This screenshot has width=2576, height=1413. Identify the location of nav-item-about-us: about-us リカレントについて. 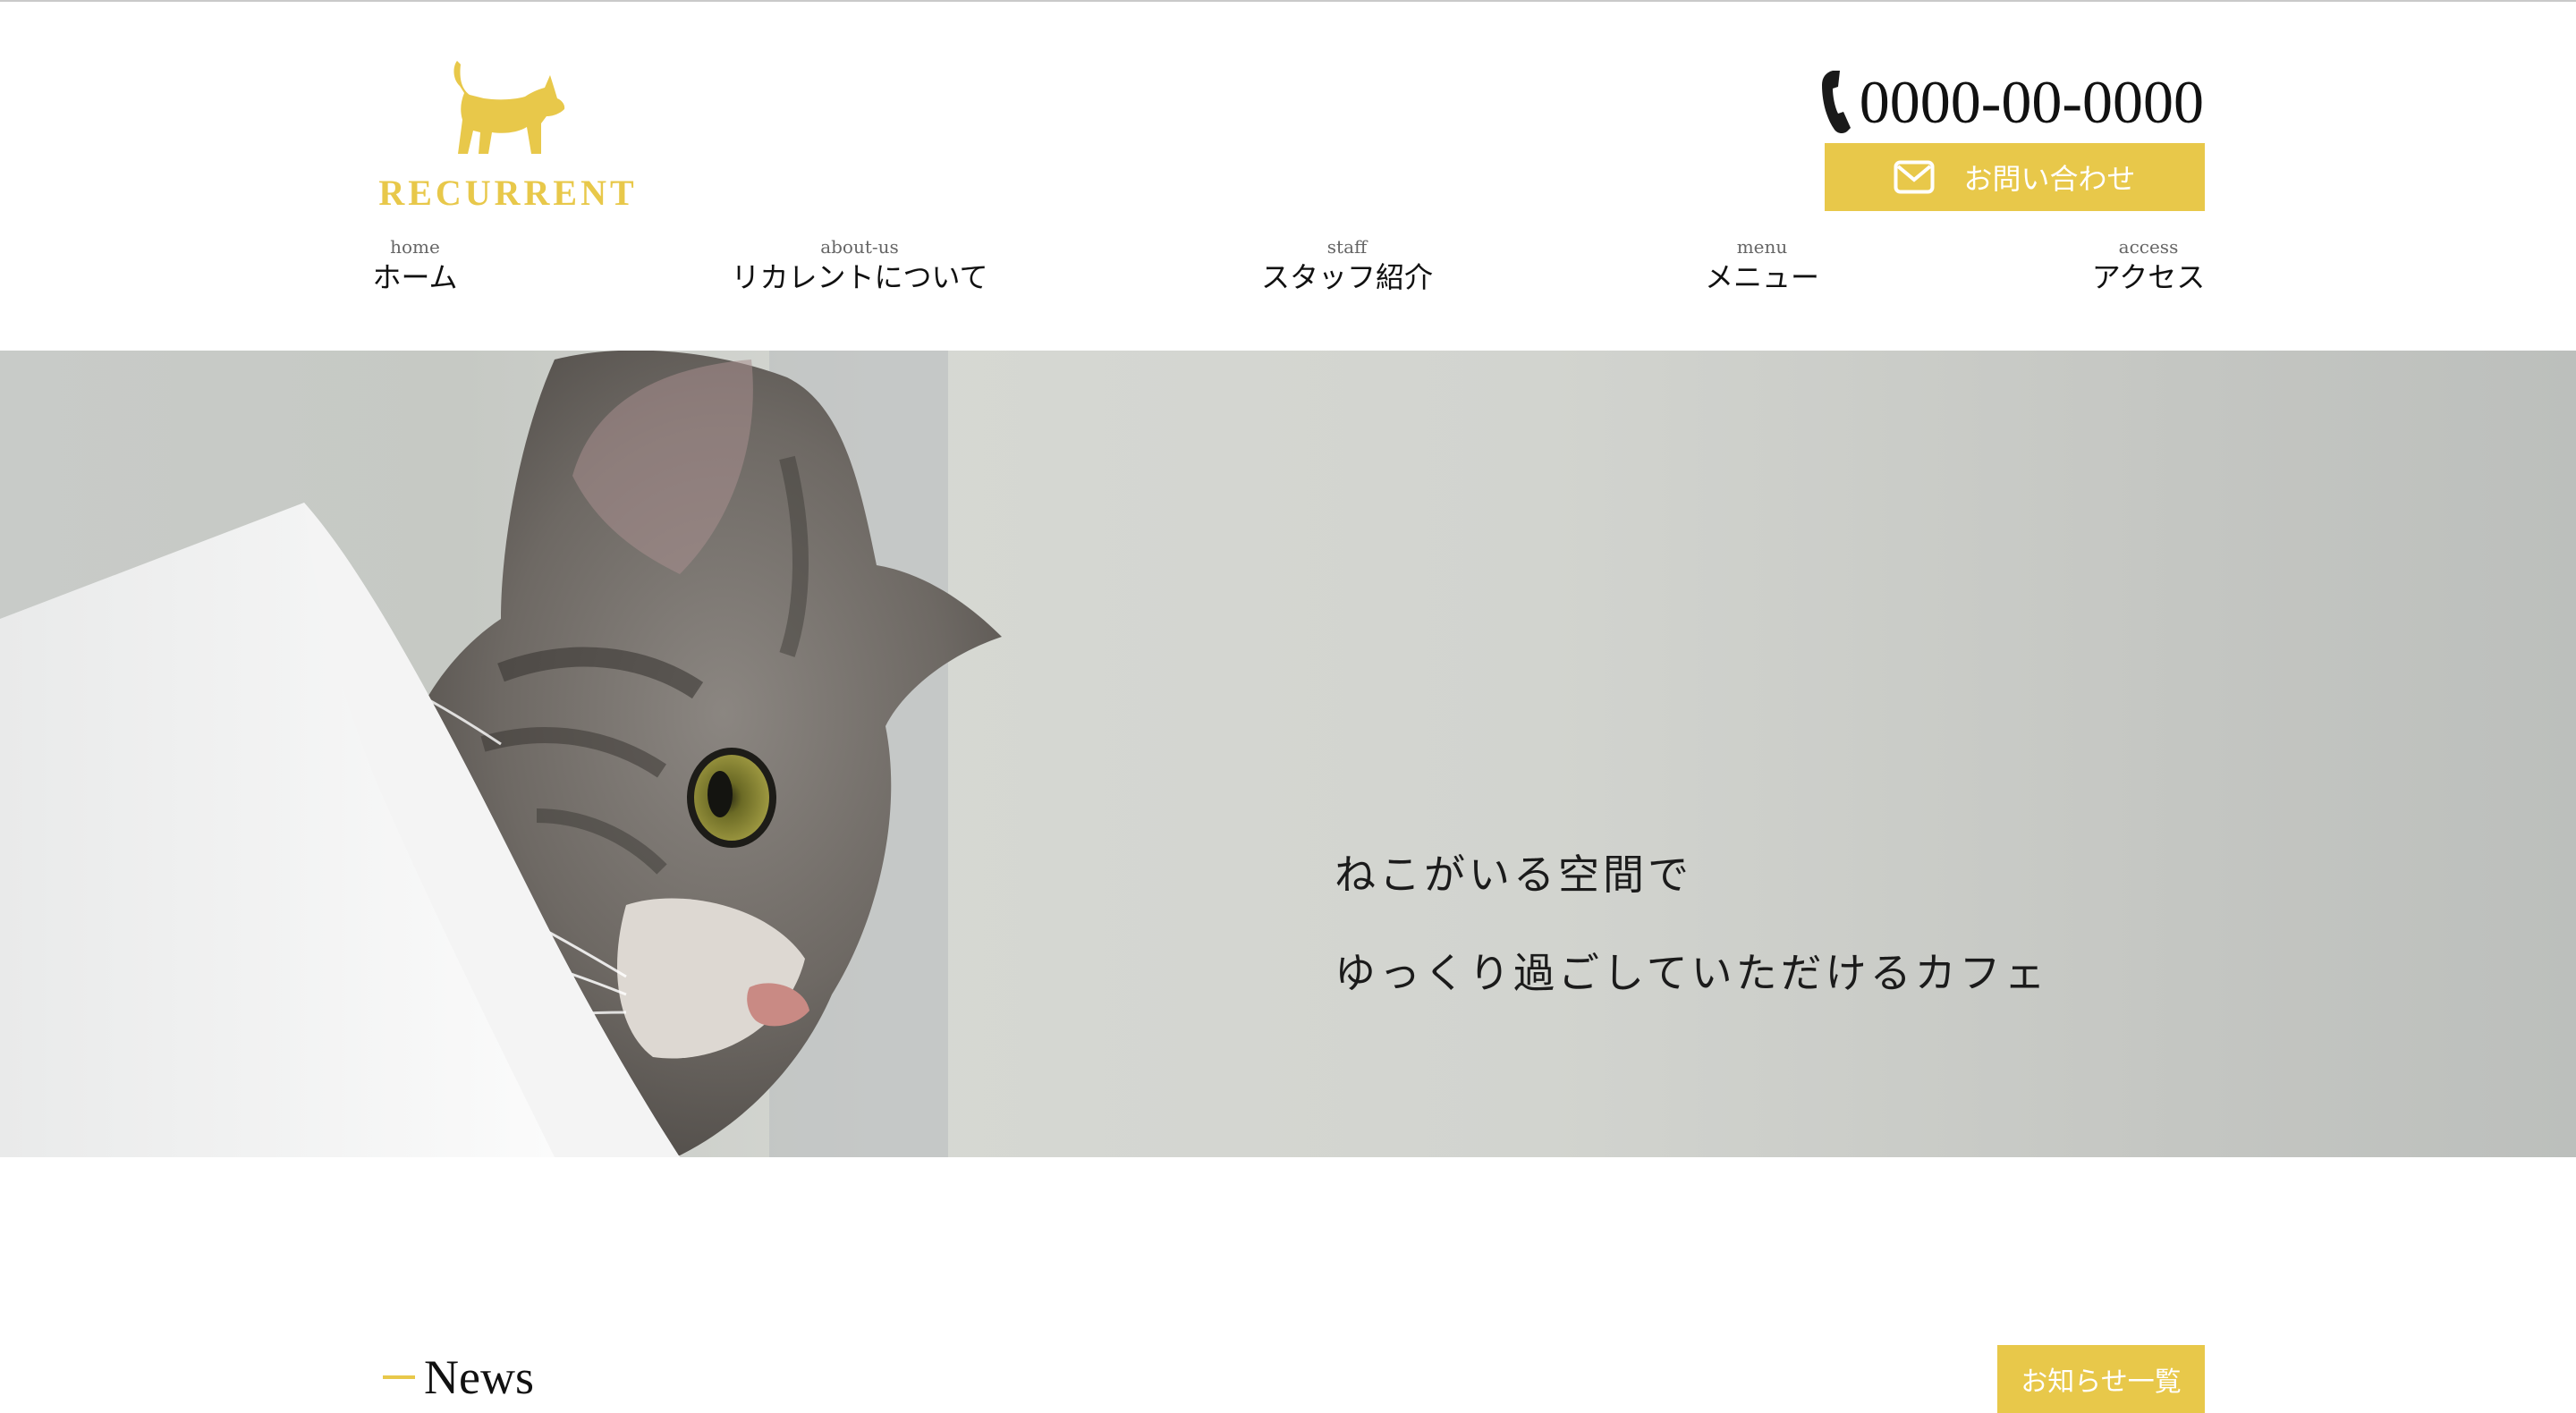
(859, 266).